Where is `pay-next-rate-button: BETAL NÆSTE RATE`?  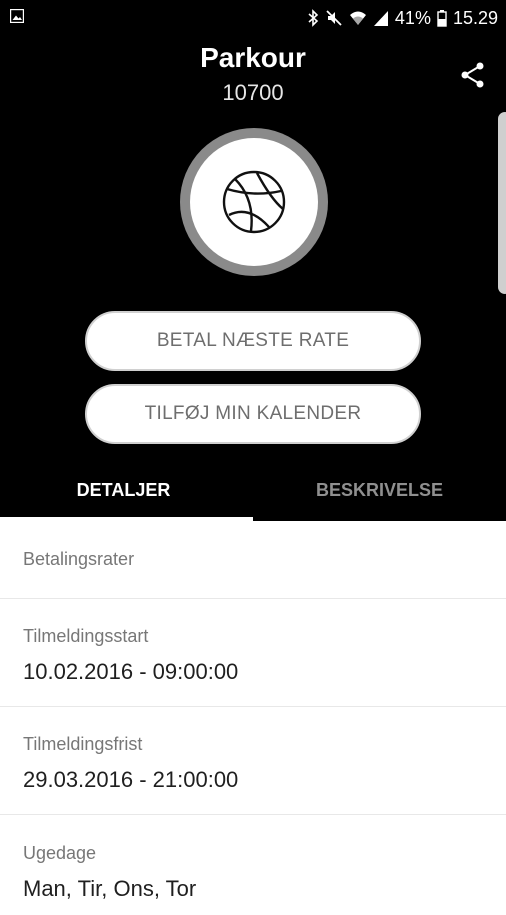
pay-next-rate-button: BETAL NÆSTE RATE is located at coordinates (253, 341).